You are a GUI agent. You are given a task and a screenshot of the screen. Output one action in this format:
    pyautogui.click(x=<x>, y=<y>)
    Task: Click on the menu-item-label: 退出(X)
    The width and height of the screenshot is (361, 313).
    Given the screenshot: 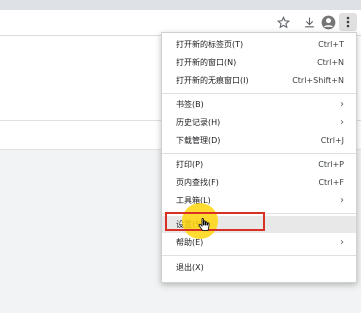 What is the action you would take?
    pyautogui.click(x=190, y=267)
    